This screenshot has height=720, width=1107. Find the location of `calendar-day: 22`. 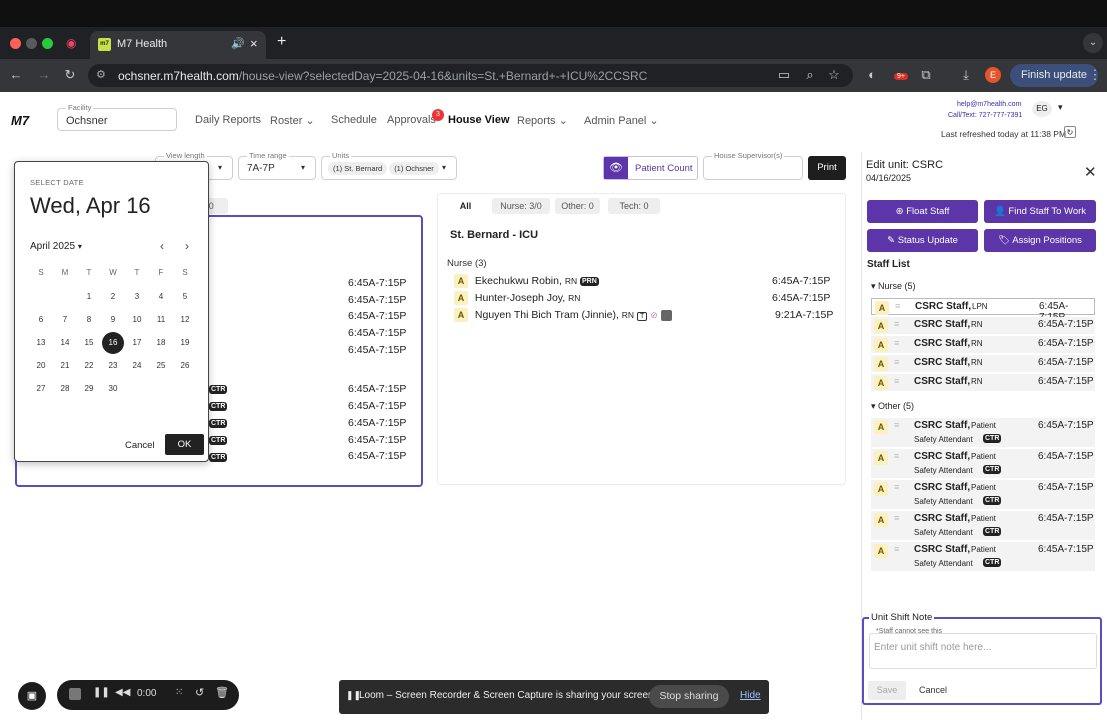

calendar-day: 22 is located at coordinates (89, 365).